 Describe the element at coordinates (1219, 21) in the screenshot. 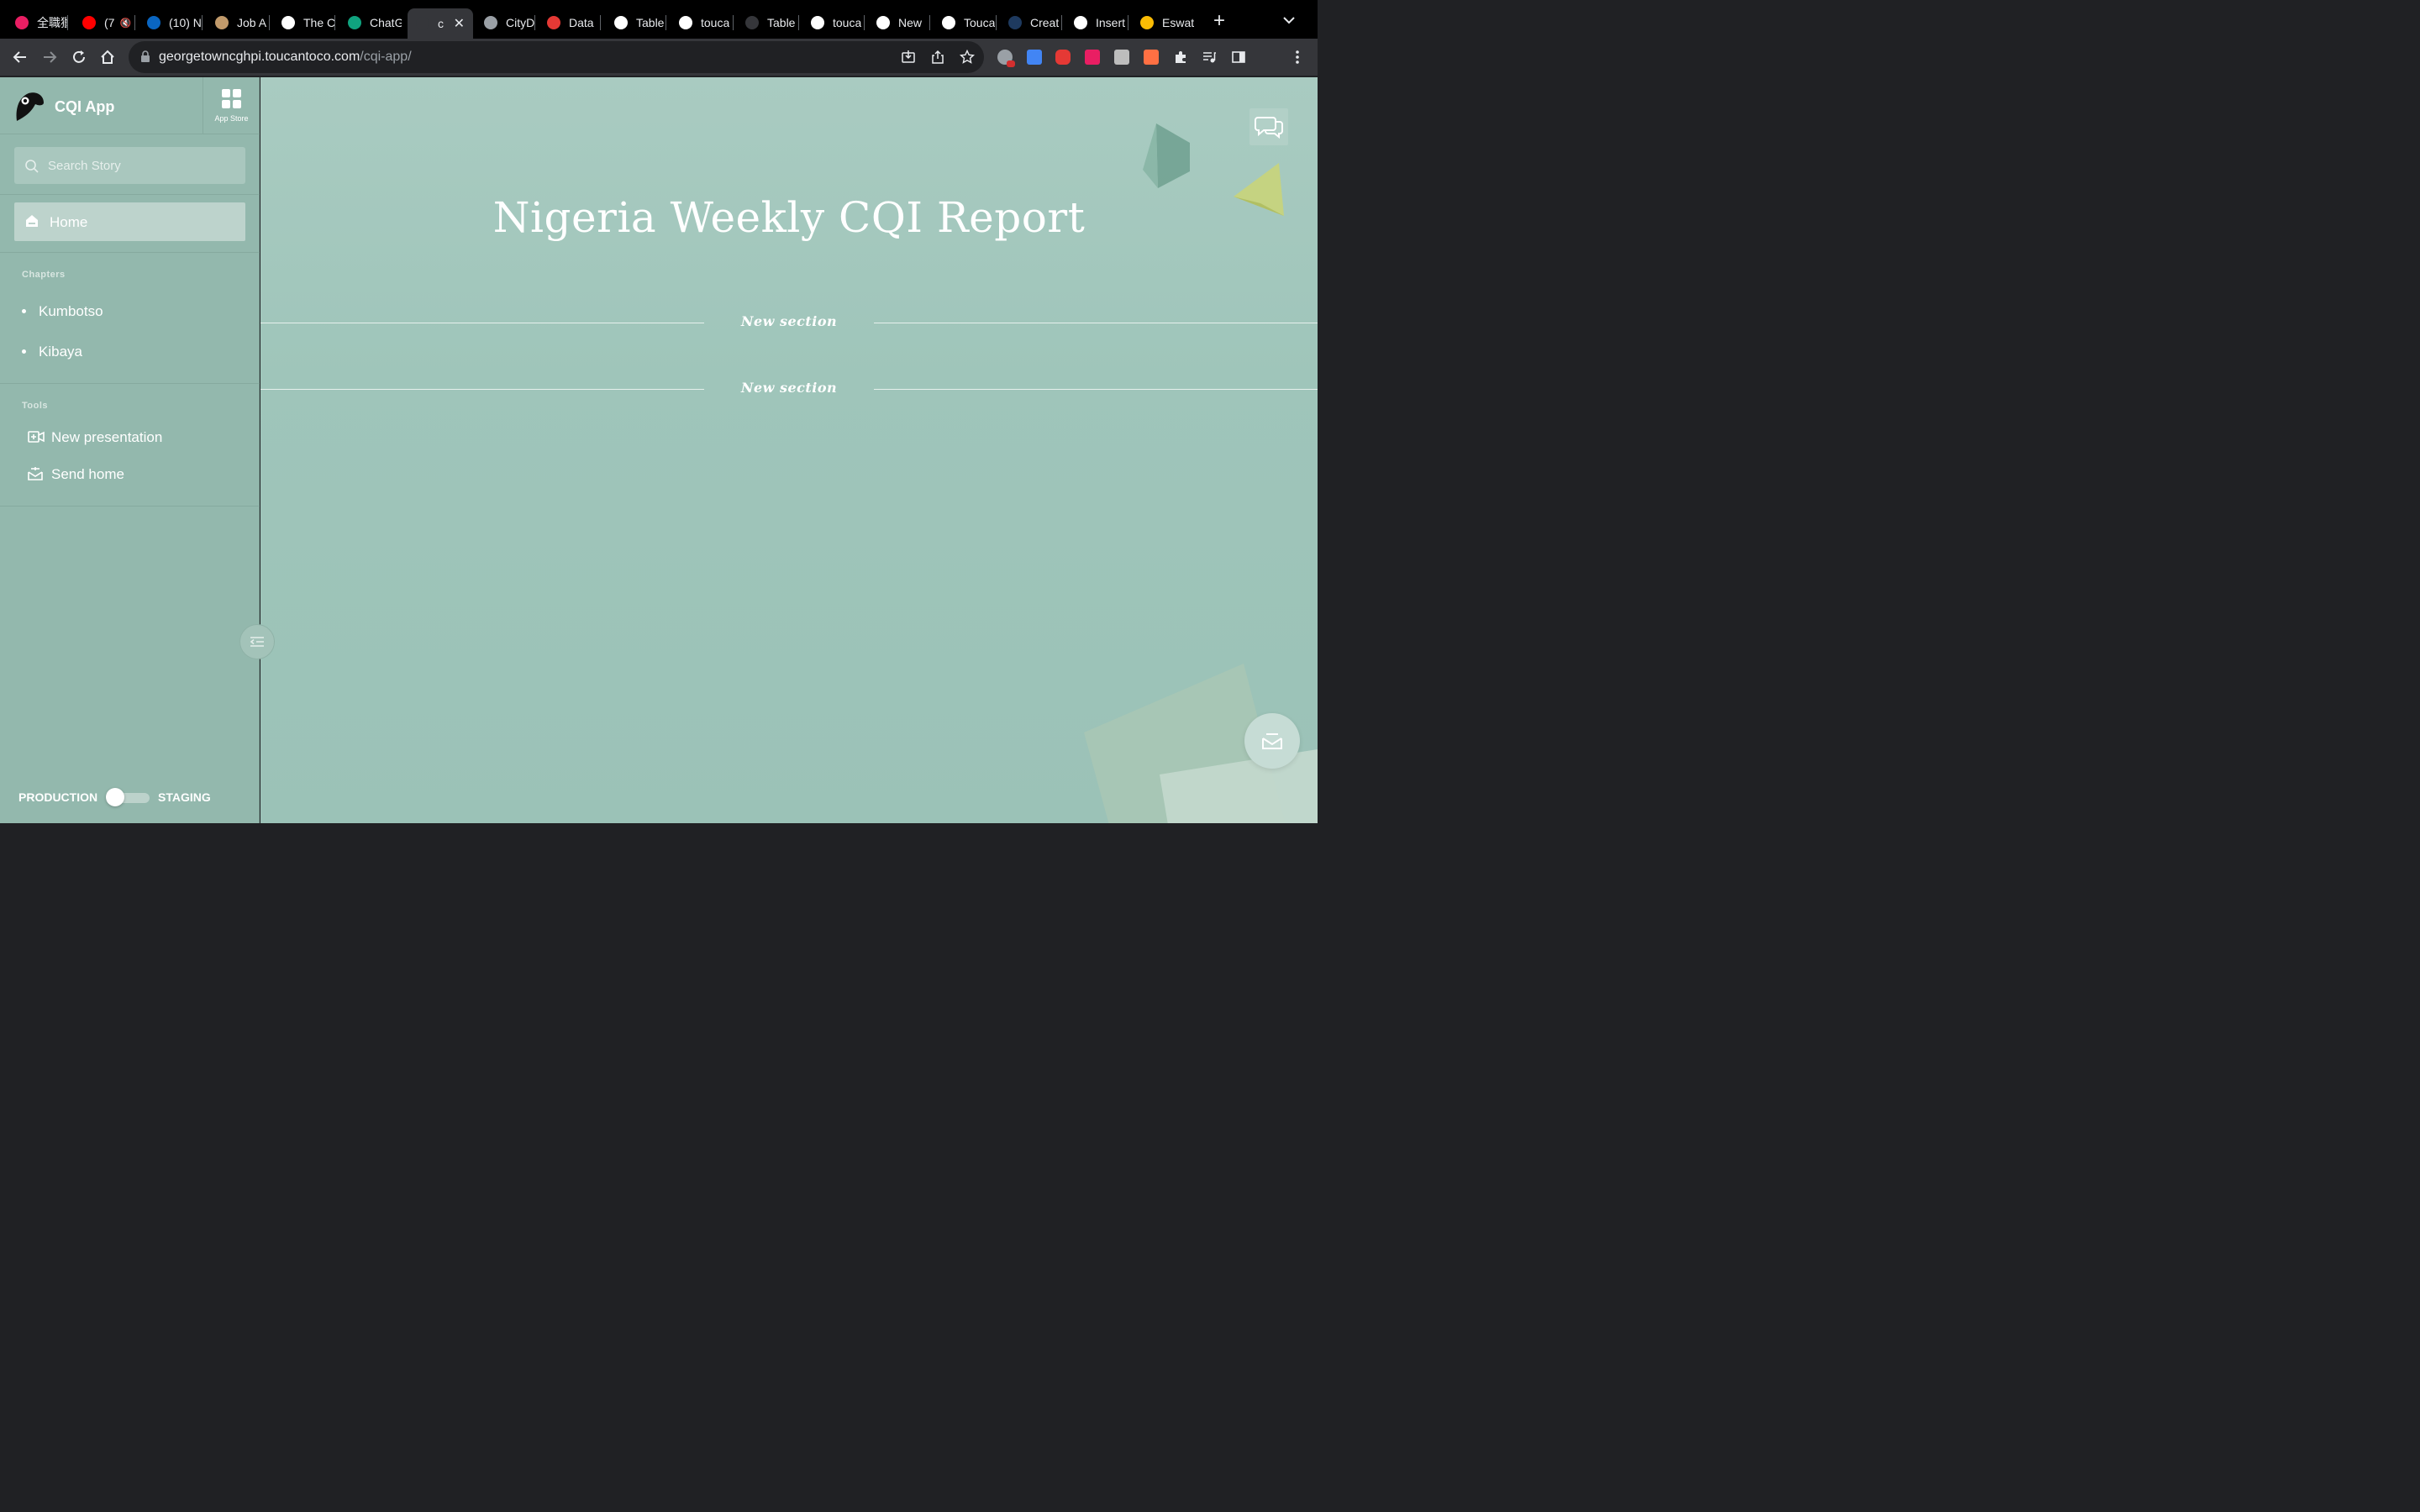

I see `new-tab-button: +` at that location.